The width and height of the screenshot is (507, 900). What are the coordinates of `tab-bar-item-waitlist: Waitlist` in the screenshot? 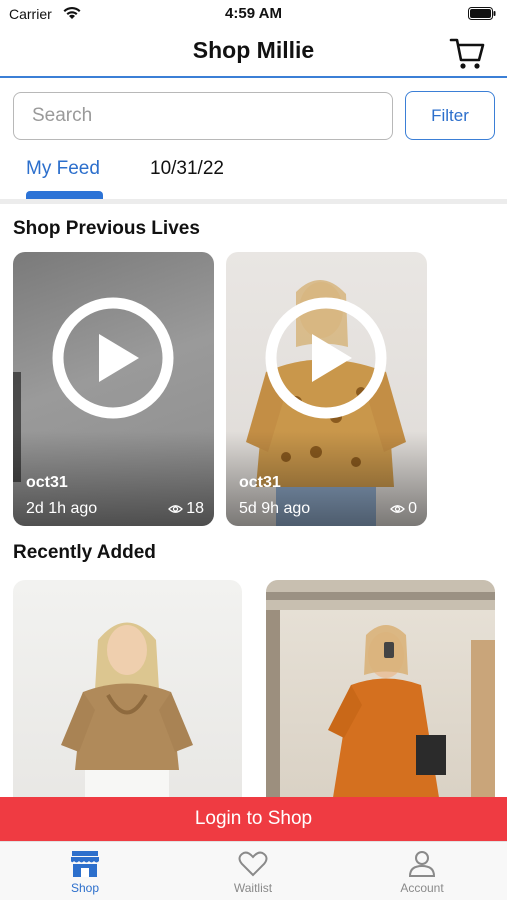 It's located at (253, 872).